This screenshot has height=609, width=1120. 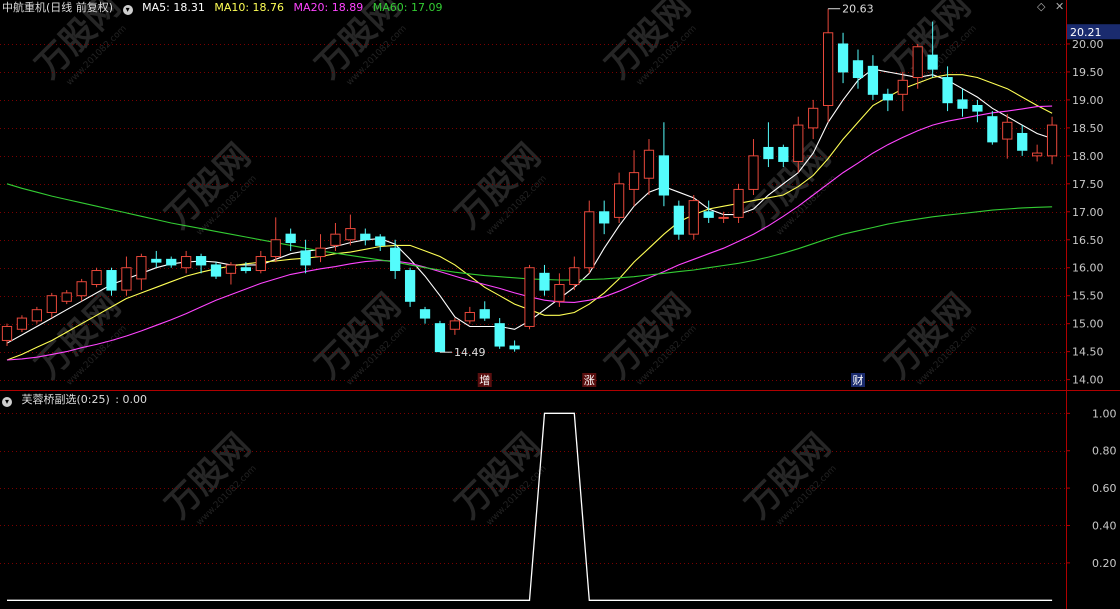 I want to click on stock-title: 中航重机(日线 前复权), so click(x=57, y=7).